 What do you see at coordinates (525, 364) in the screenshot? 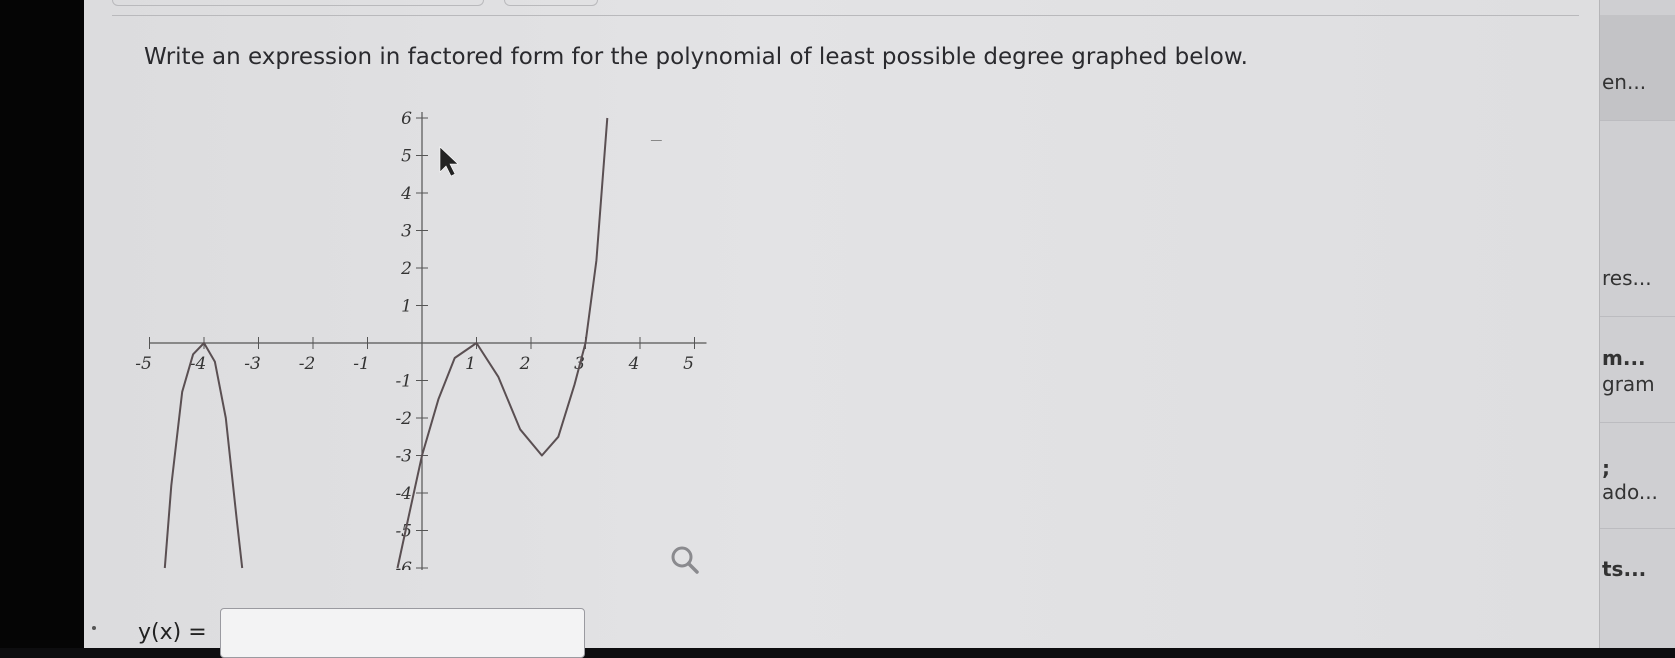
I see `x-tick-label: 2` at bounding box center [525, 364].